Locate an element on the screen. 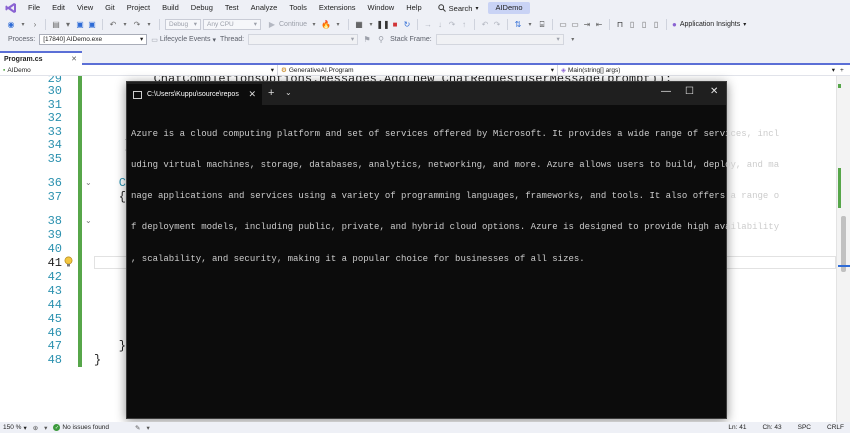 Image resolution: width=850 pixels, height=433 pixels. clear-bookmarks-icon: ▯ is located at coordinates (656, 25).